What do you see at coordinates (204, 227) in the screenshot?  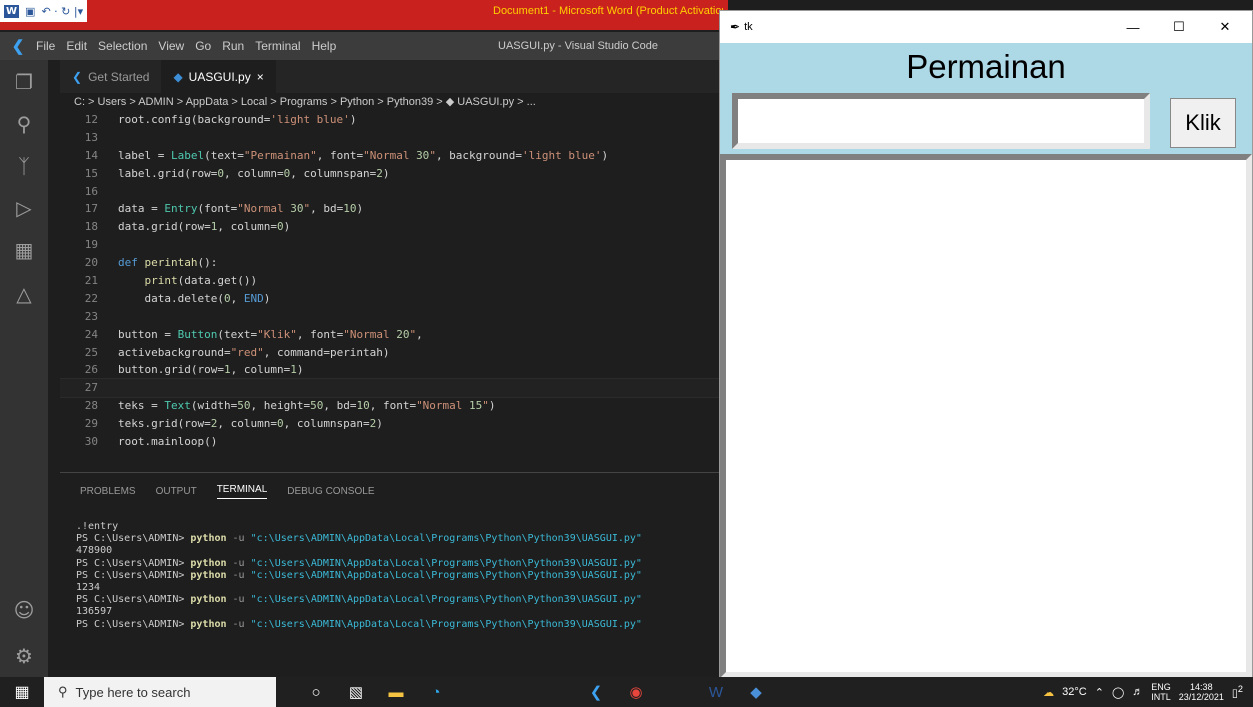 I see `line-code: data.grid(row=1, column=0)` at bounding box center [204, 227].